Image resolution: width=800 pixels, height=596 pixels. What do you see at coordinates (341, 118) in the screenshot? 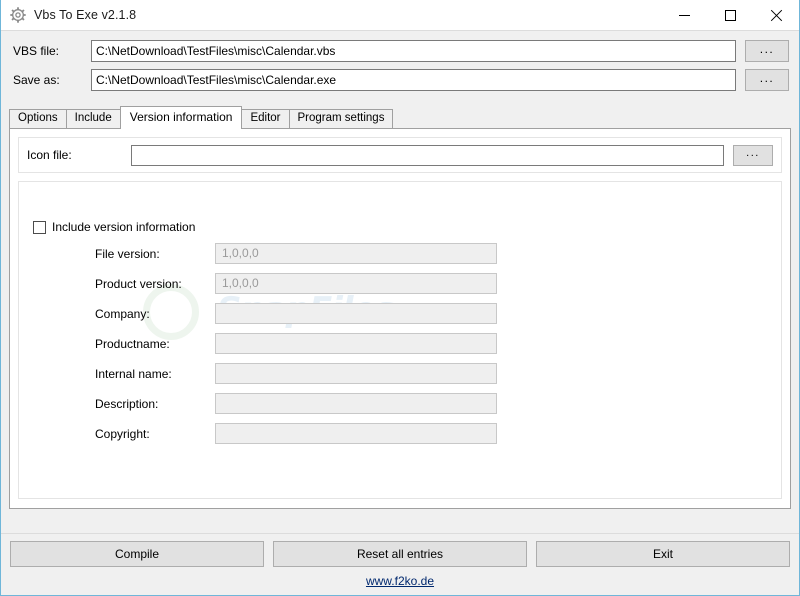
I see `tab-program-settings: Program settings` at bounding box center [341, 118].